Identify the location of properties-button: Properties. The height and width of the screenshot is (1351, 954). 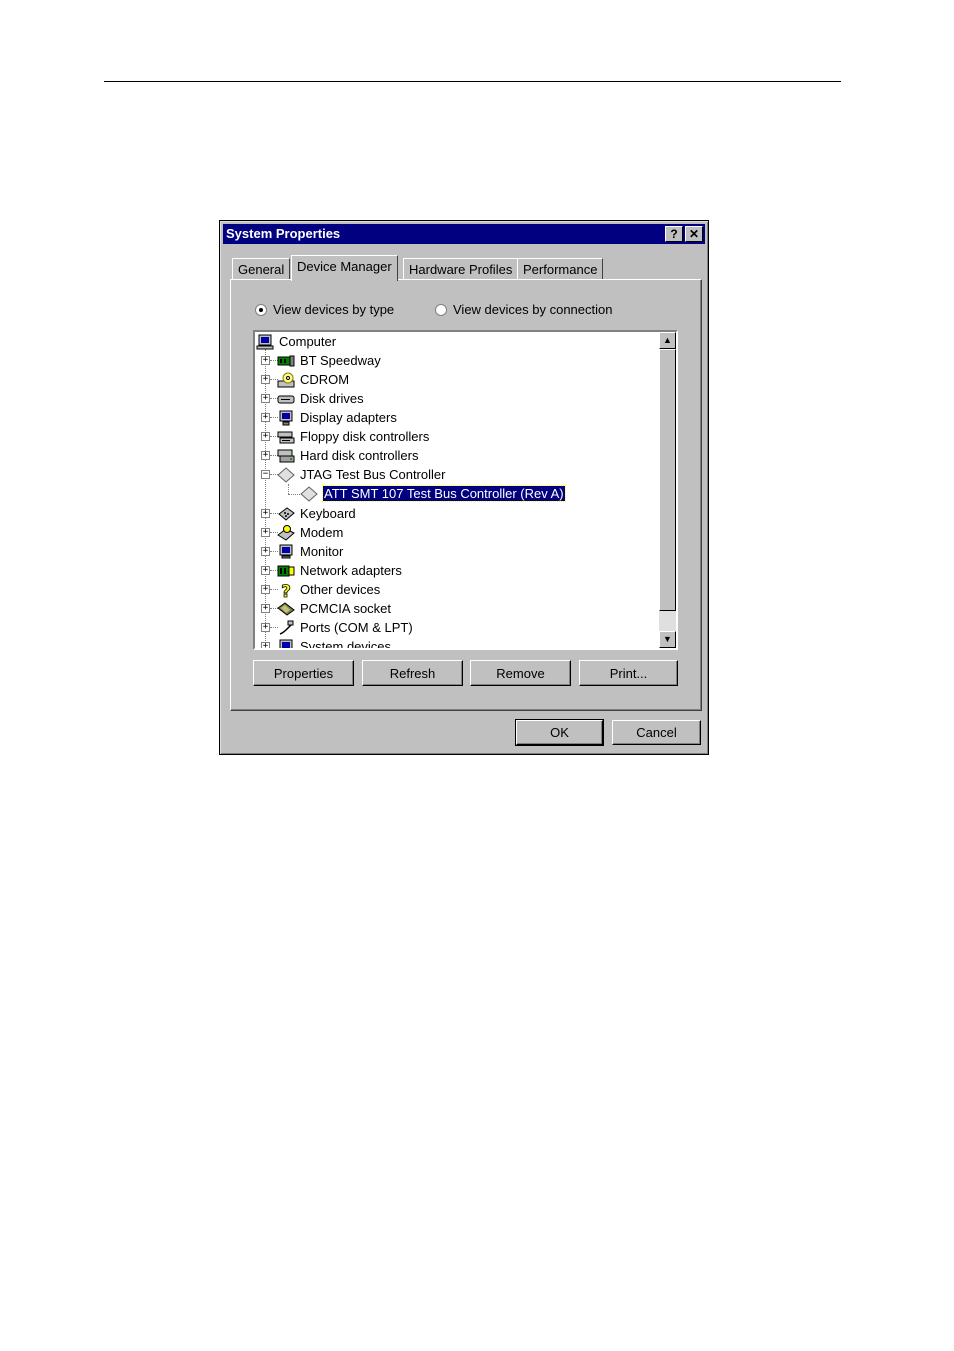
(303, 673).